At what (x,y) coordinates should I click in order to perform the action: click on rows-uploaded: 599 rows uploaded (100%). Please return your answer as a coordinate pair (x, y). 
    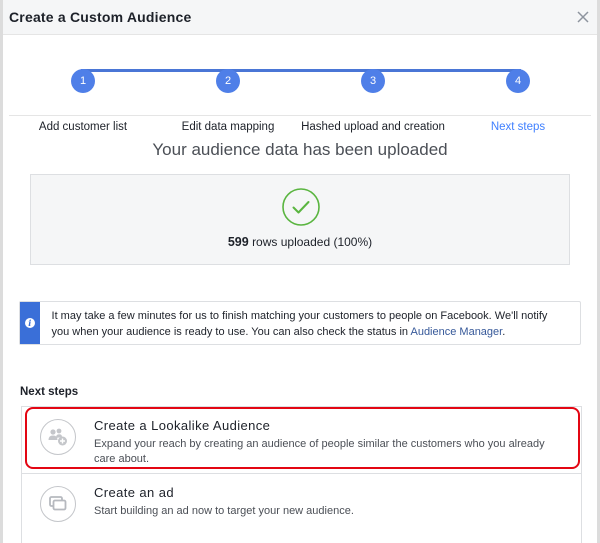
    Looking at the image, I should click on (300, 242).